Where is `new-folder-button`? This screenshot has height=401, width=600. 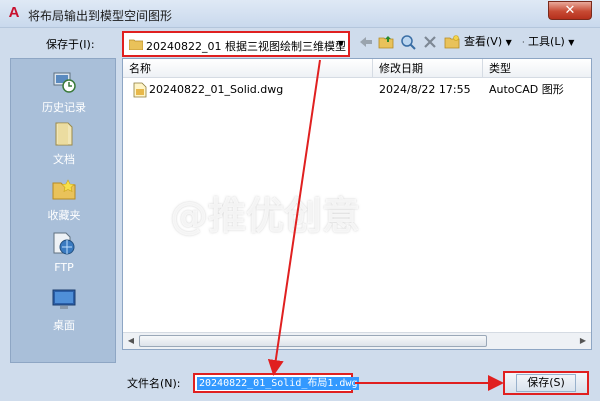
new-folder-button is located at coordinates (452, 42).